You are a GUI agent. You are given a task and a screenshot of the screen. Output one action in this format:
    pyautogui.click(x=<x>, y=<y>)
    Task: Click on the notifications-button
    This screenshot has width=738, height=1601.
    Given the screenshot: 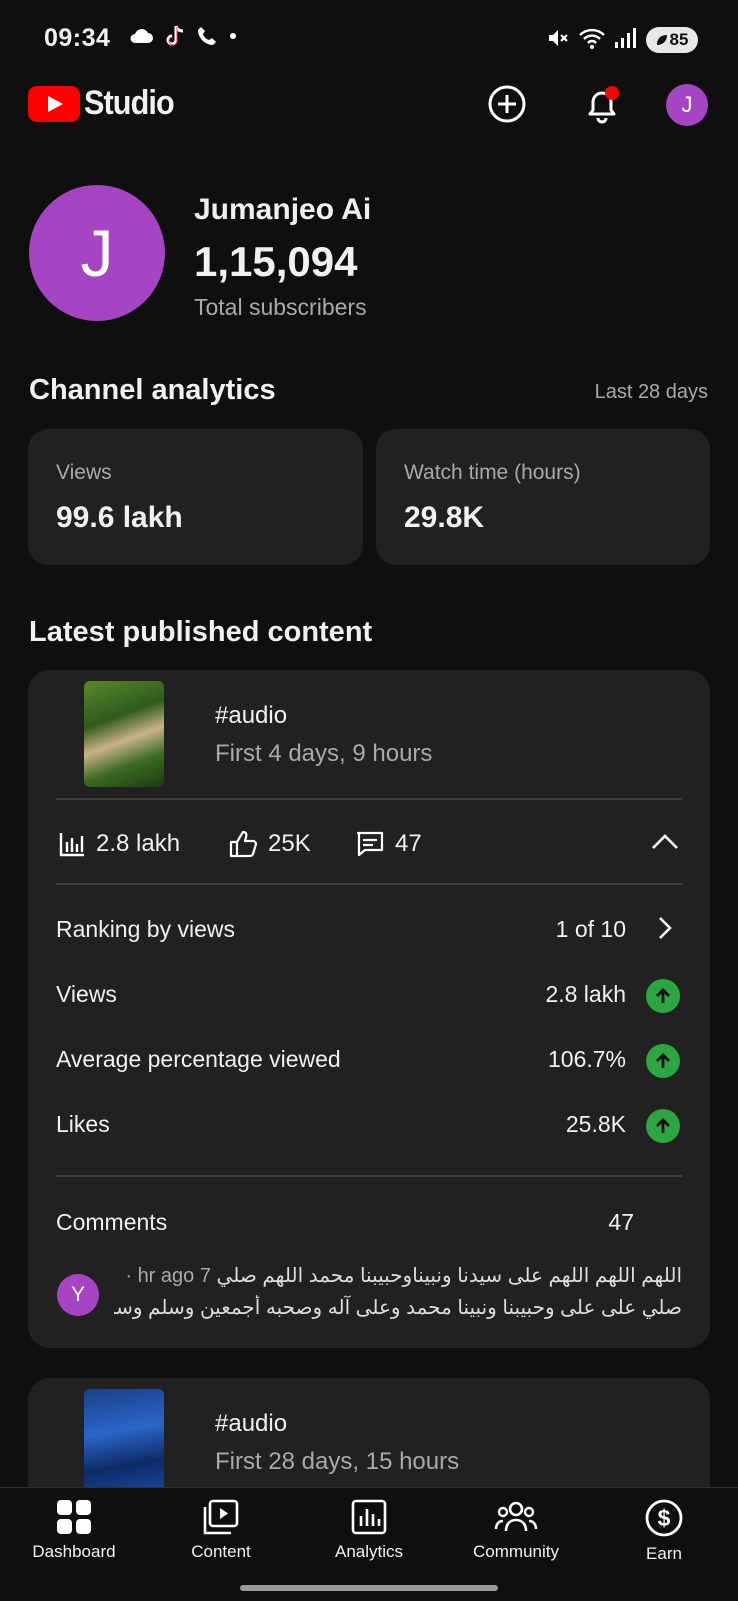 What is the action you would take?
    pyautogui.click(x=601, y=104)
    